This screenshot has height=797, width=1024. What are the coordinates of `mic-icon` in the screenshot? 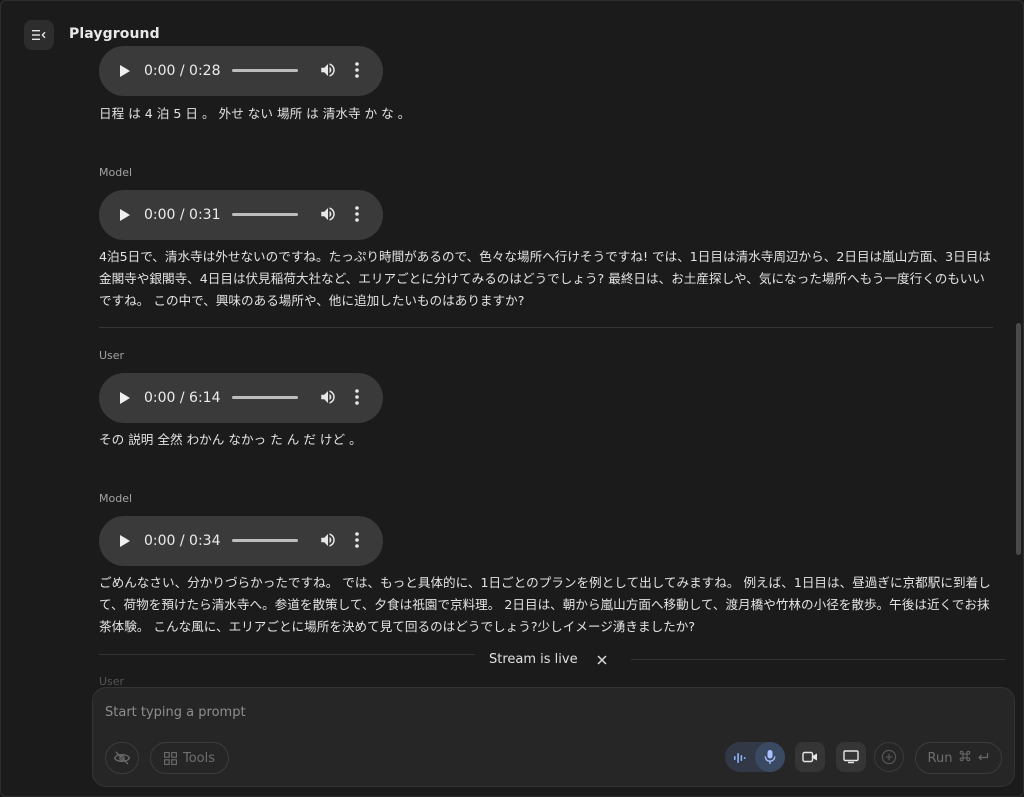 It's located at (770, 757).